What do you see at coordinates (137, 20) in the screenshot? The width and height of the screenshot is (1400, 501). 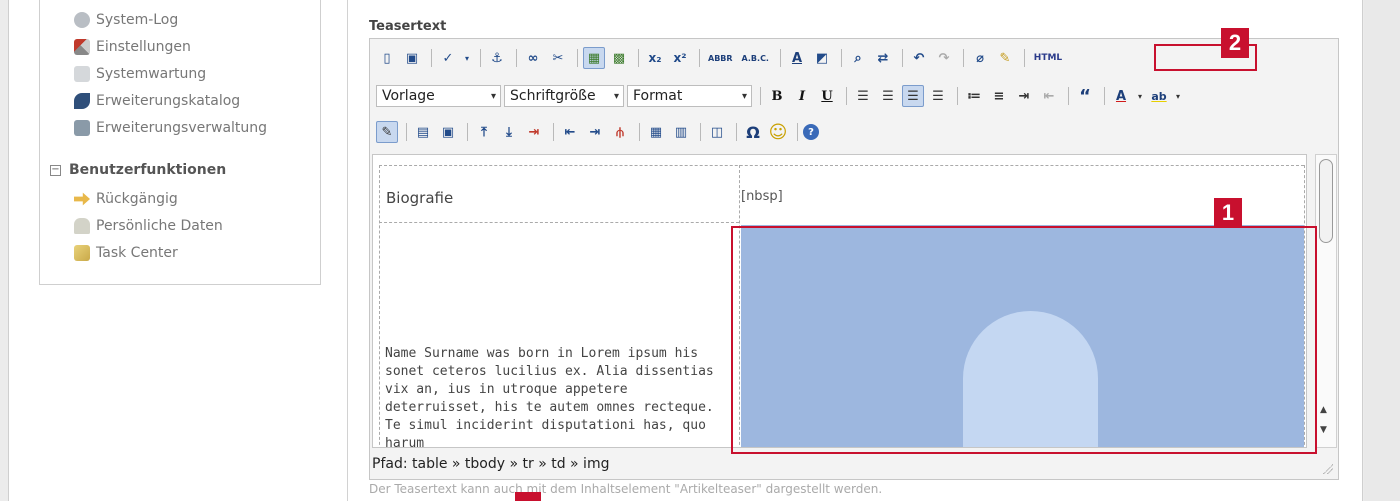 I see `sidebar-item-label: System-Log` at bounding box center [137, 20].